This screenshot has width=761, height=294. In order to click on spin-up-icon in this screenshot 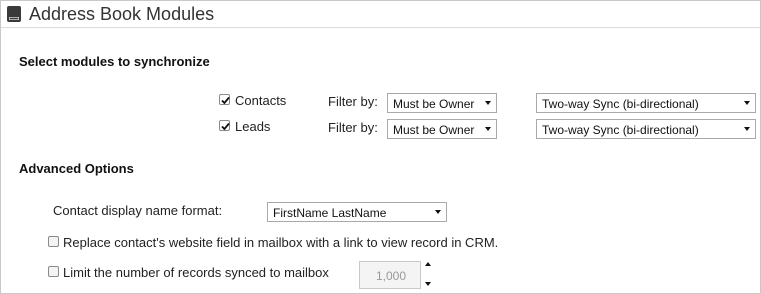, I will do `click(428, 264)`.